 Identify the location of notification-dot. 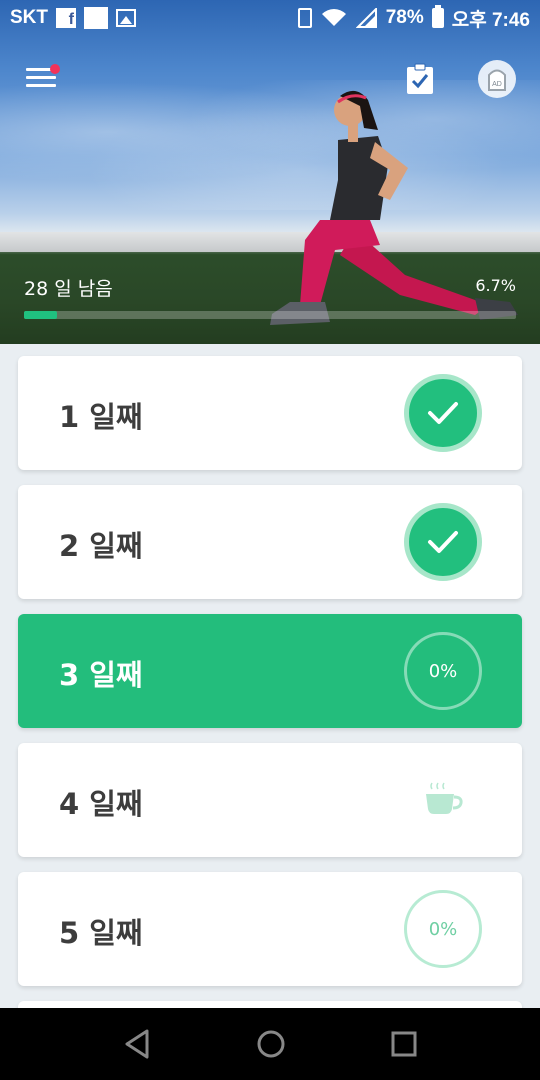
(55, 69).